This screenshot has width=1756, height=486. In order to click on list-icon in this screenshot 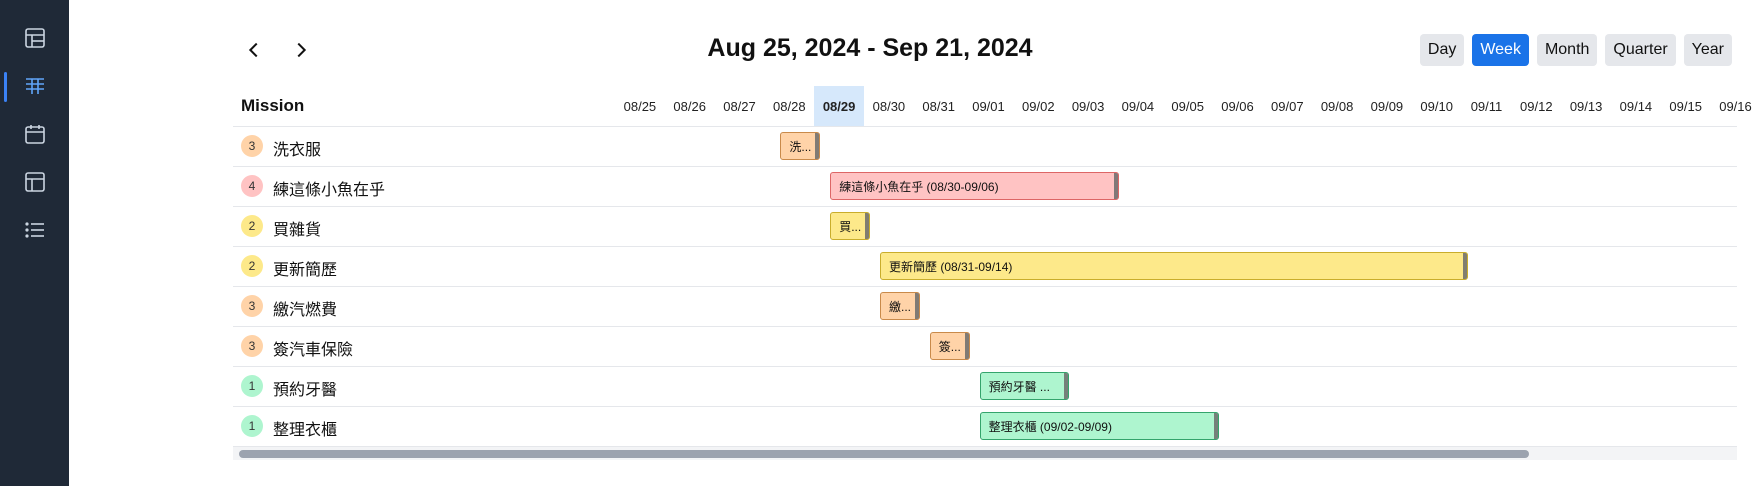, I will do `click(34, 230)`.